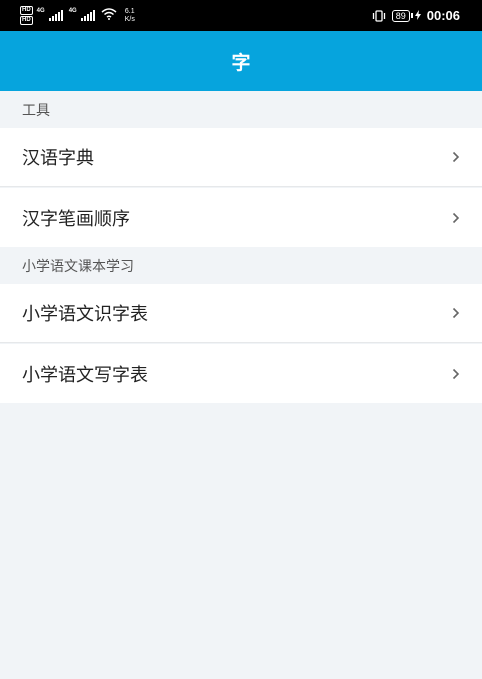  I want to click on list-item-label: 小学语文写字表, so click(85, 375).